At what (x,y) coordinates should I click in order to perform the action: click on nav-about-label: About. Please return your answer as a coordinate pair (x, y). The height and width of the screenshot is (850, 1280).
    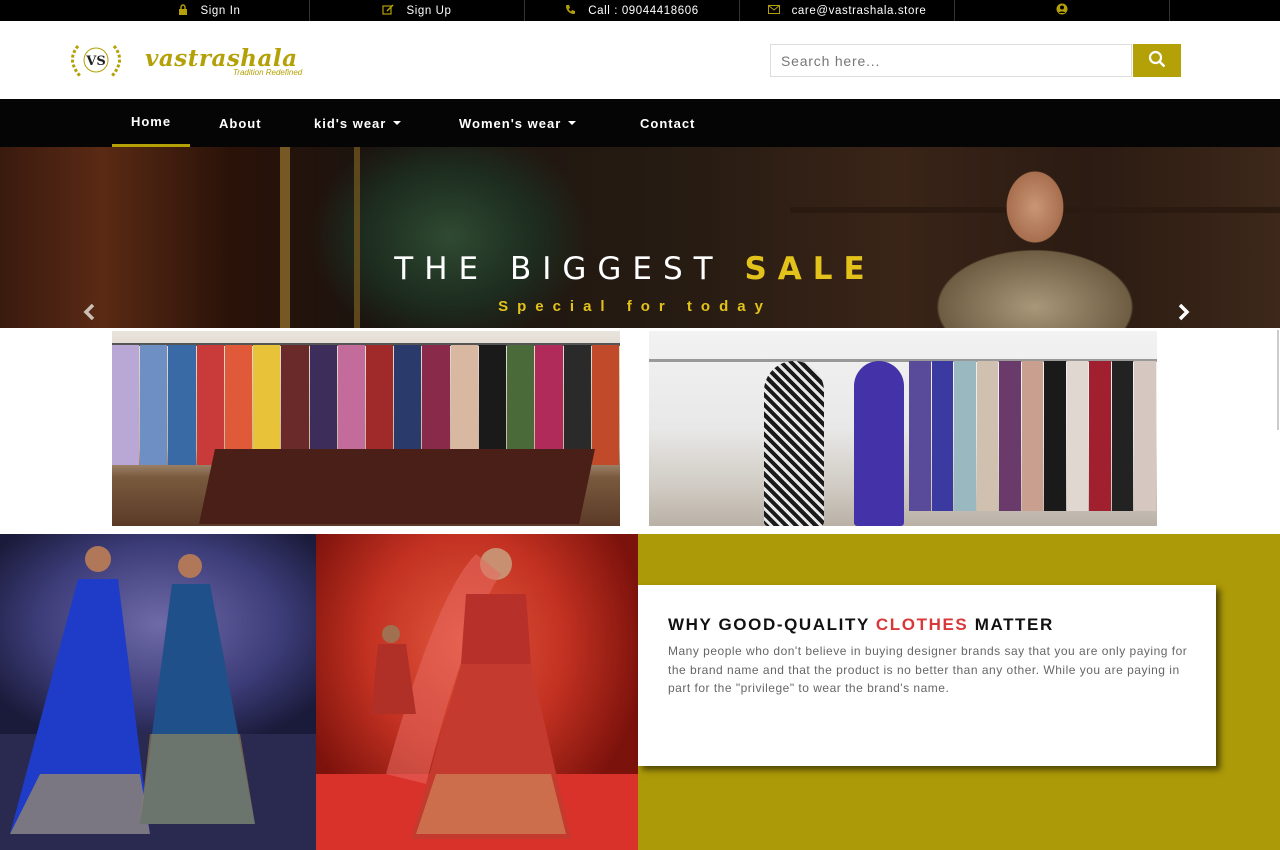
    Looking at the image, I should click on (240, 123).